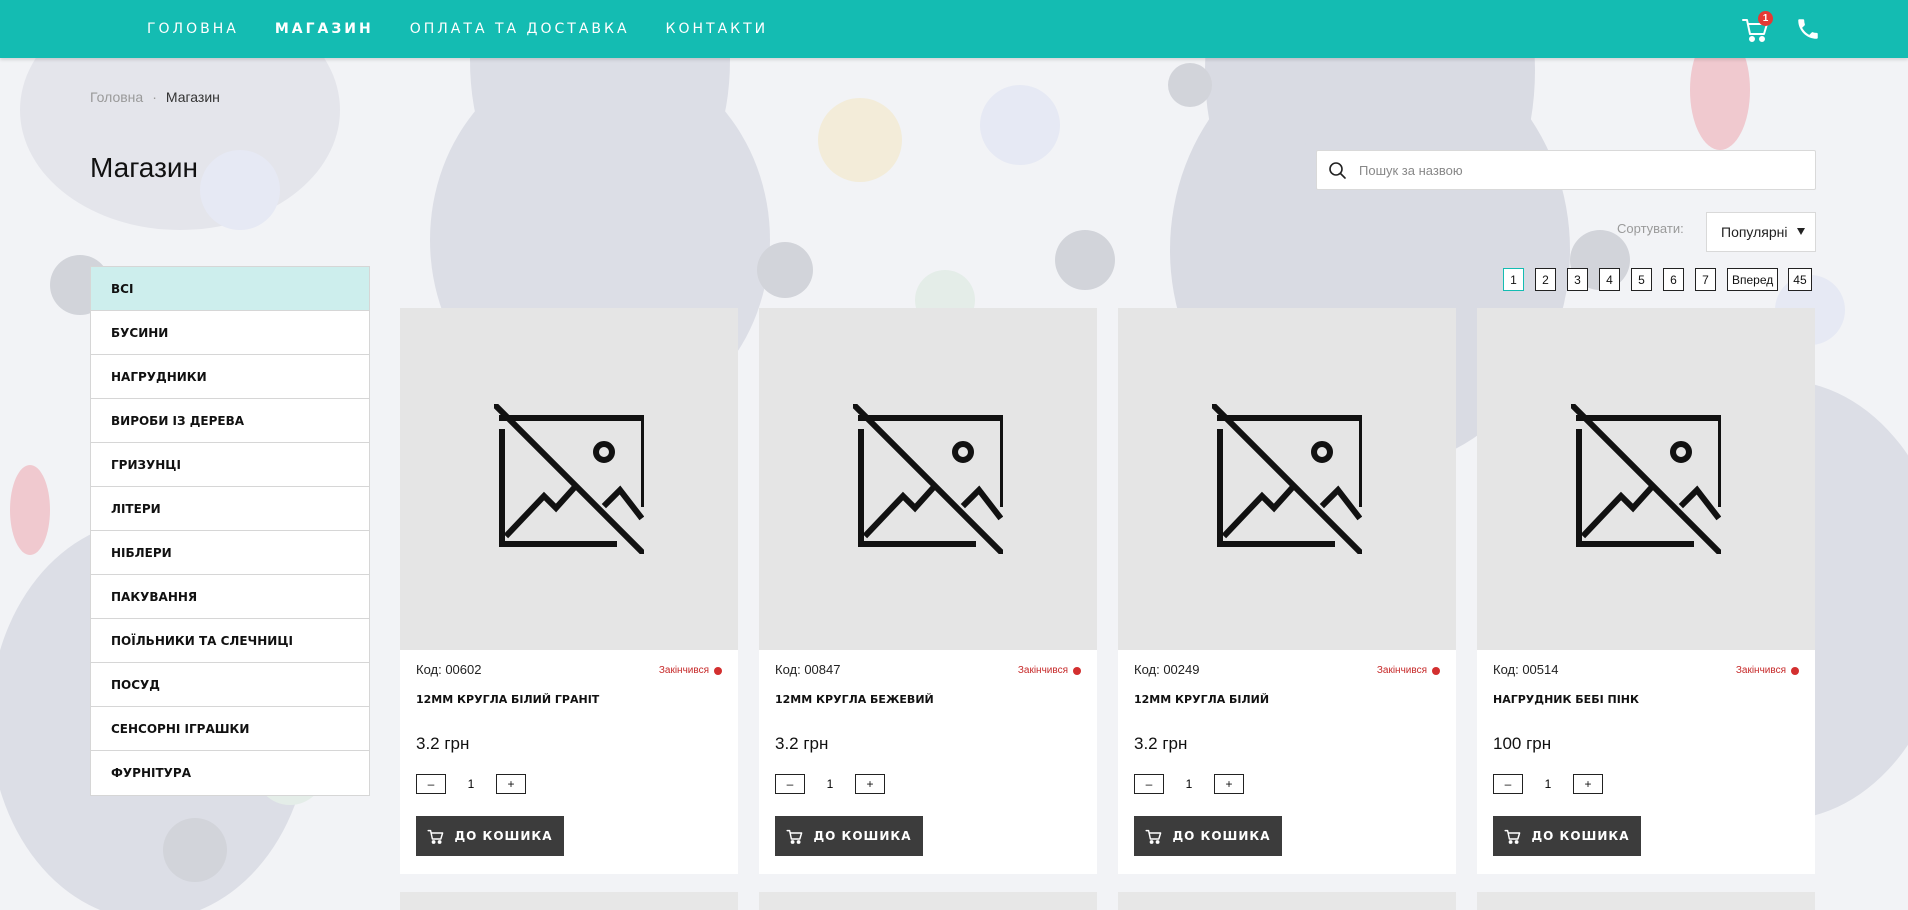 This screenshot has height=910, width=1908. I want to click on page-last-button: 45, so click(1800, 279).